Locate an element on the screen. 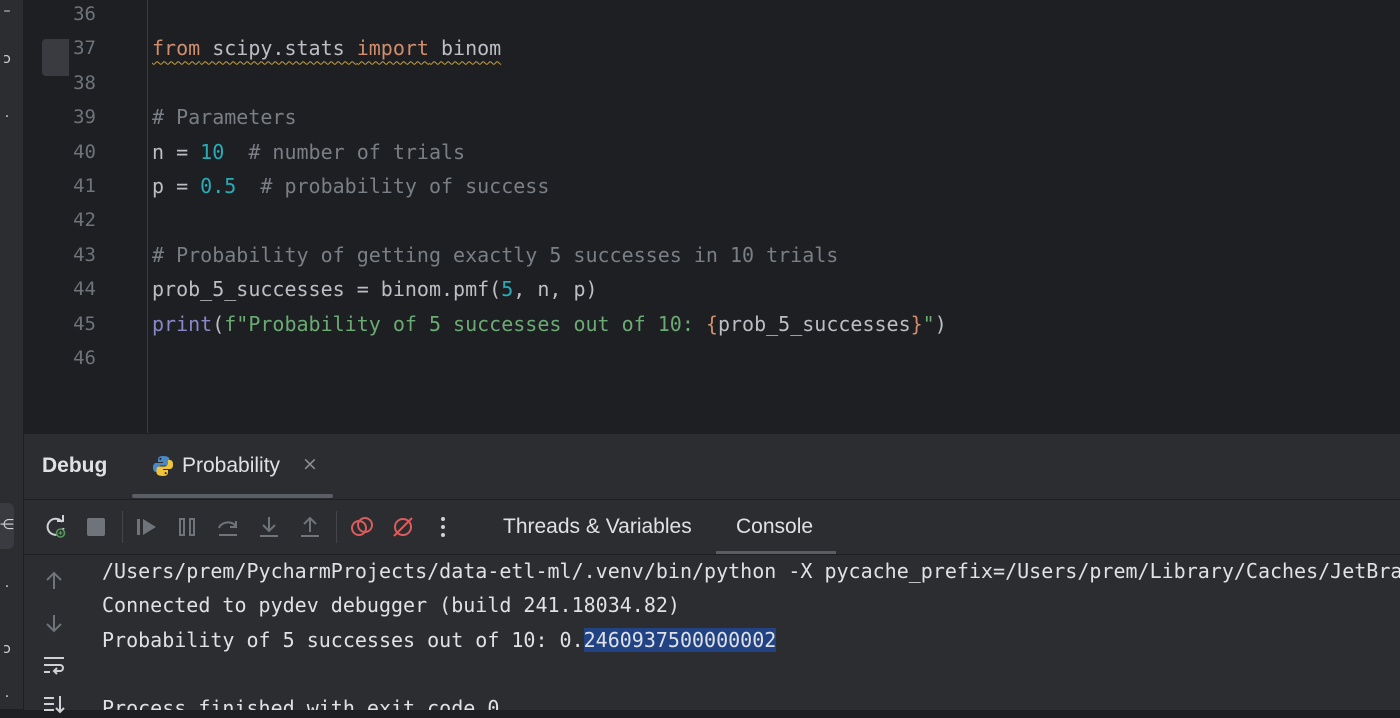 This screenshot has height=718, width=1400. console-side-toolbar is located at coordinates (54, 634).